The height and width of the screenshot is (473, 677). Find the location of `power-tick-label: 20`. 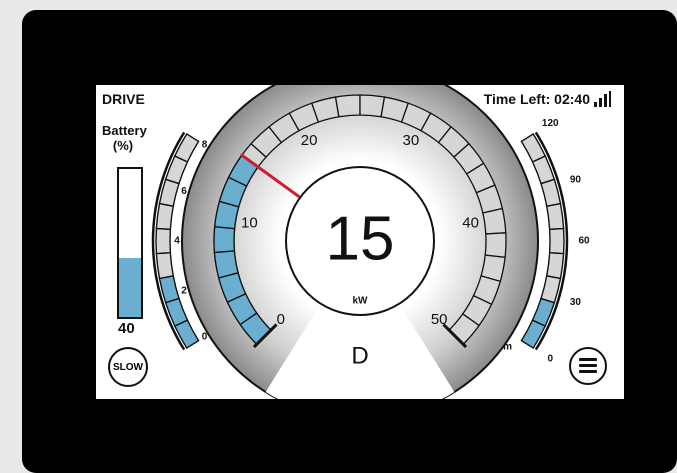

power-tick-label: 20 is located at coordinates (309, 140).